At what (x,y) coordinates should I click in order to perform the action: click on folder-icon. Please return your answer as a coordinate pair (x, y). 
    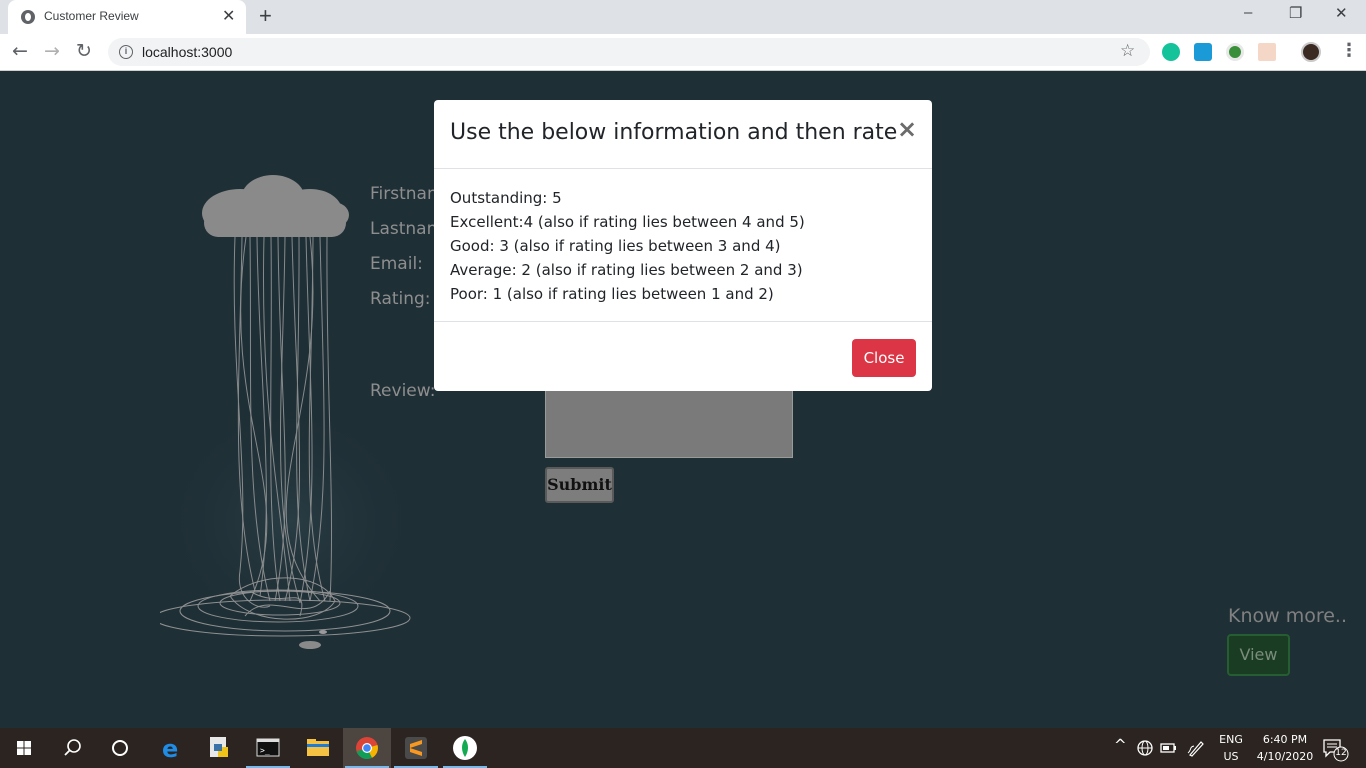
    Looking at the image, I should click on (318, 747).